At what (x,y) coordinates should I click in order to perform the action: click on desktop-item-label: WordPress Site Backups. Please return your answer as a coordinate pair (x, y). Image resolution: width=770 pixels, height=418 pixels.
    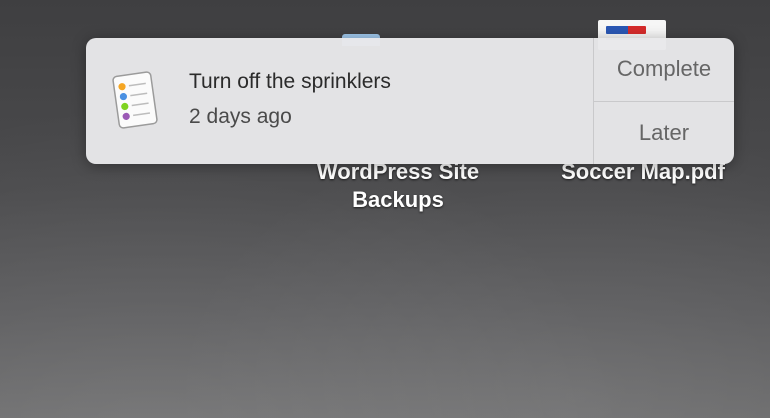
    Looking at the image, I should click on (398, 185).